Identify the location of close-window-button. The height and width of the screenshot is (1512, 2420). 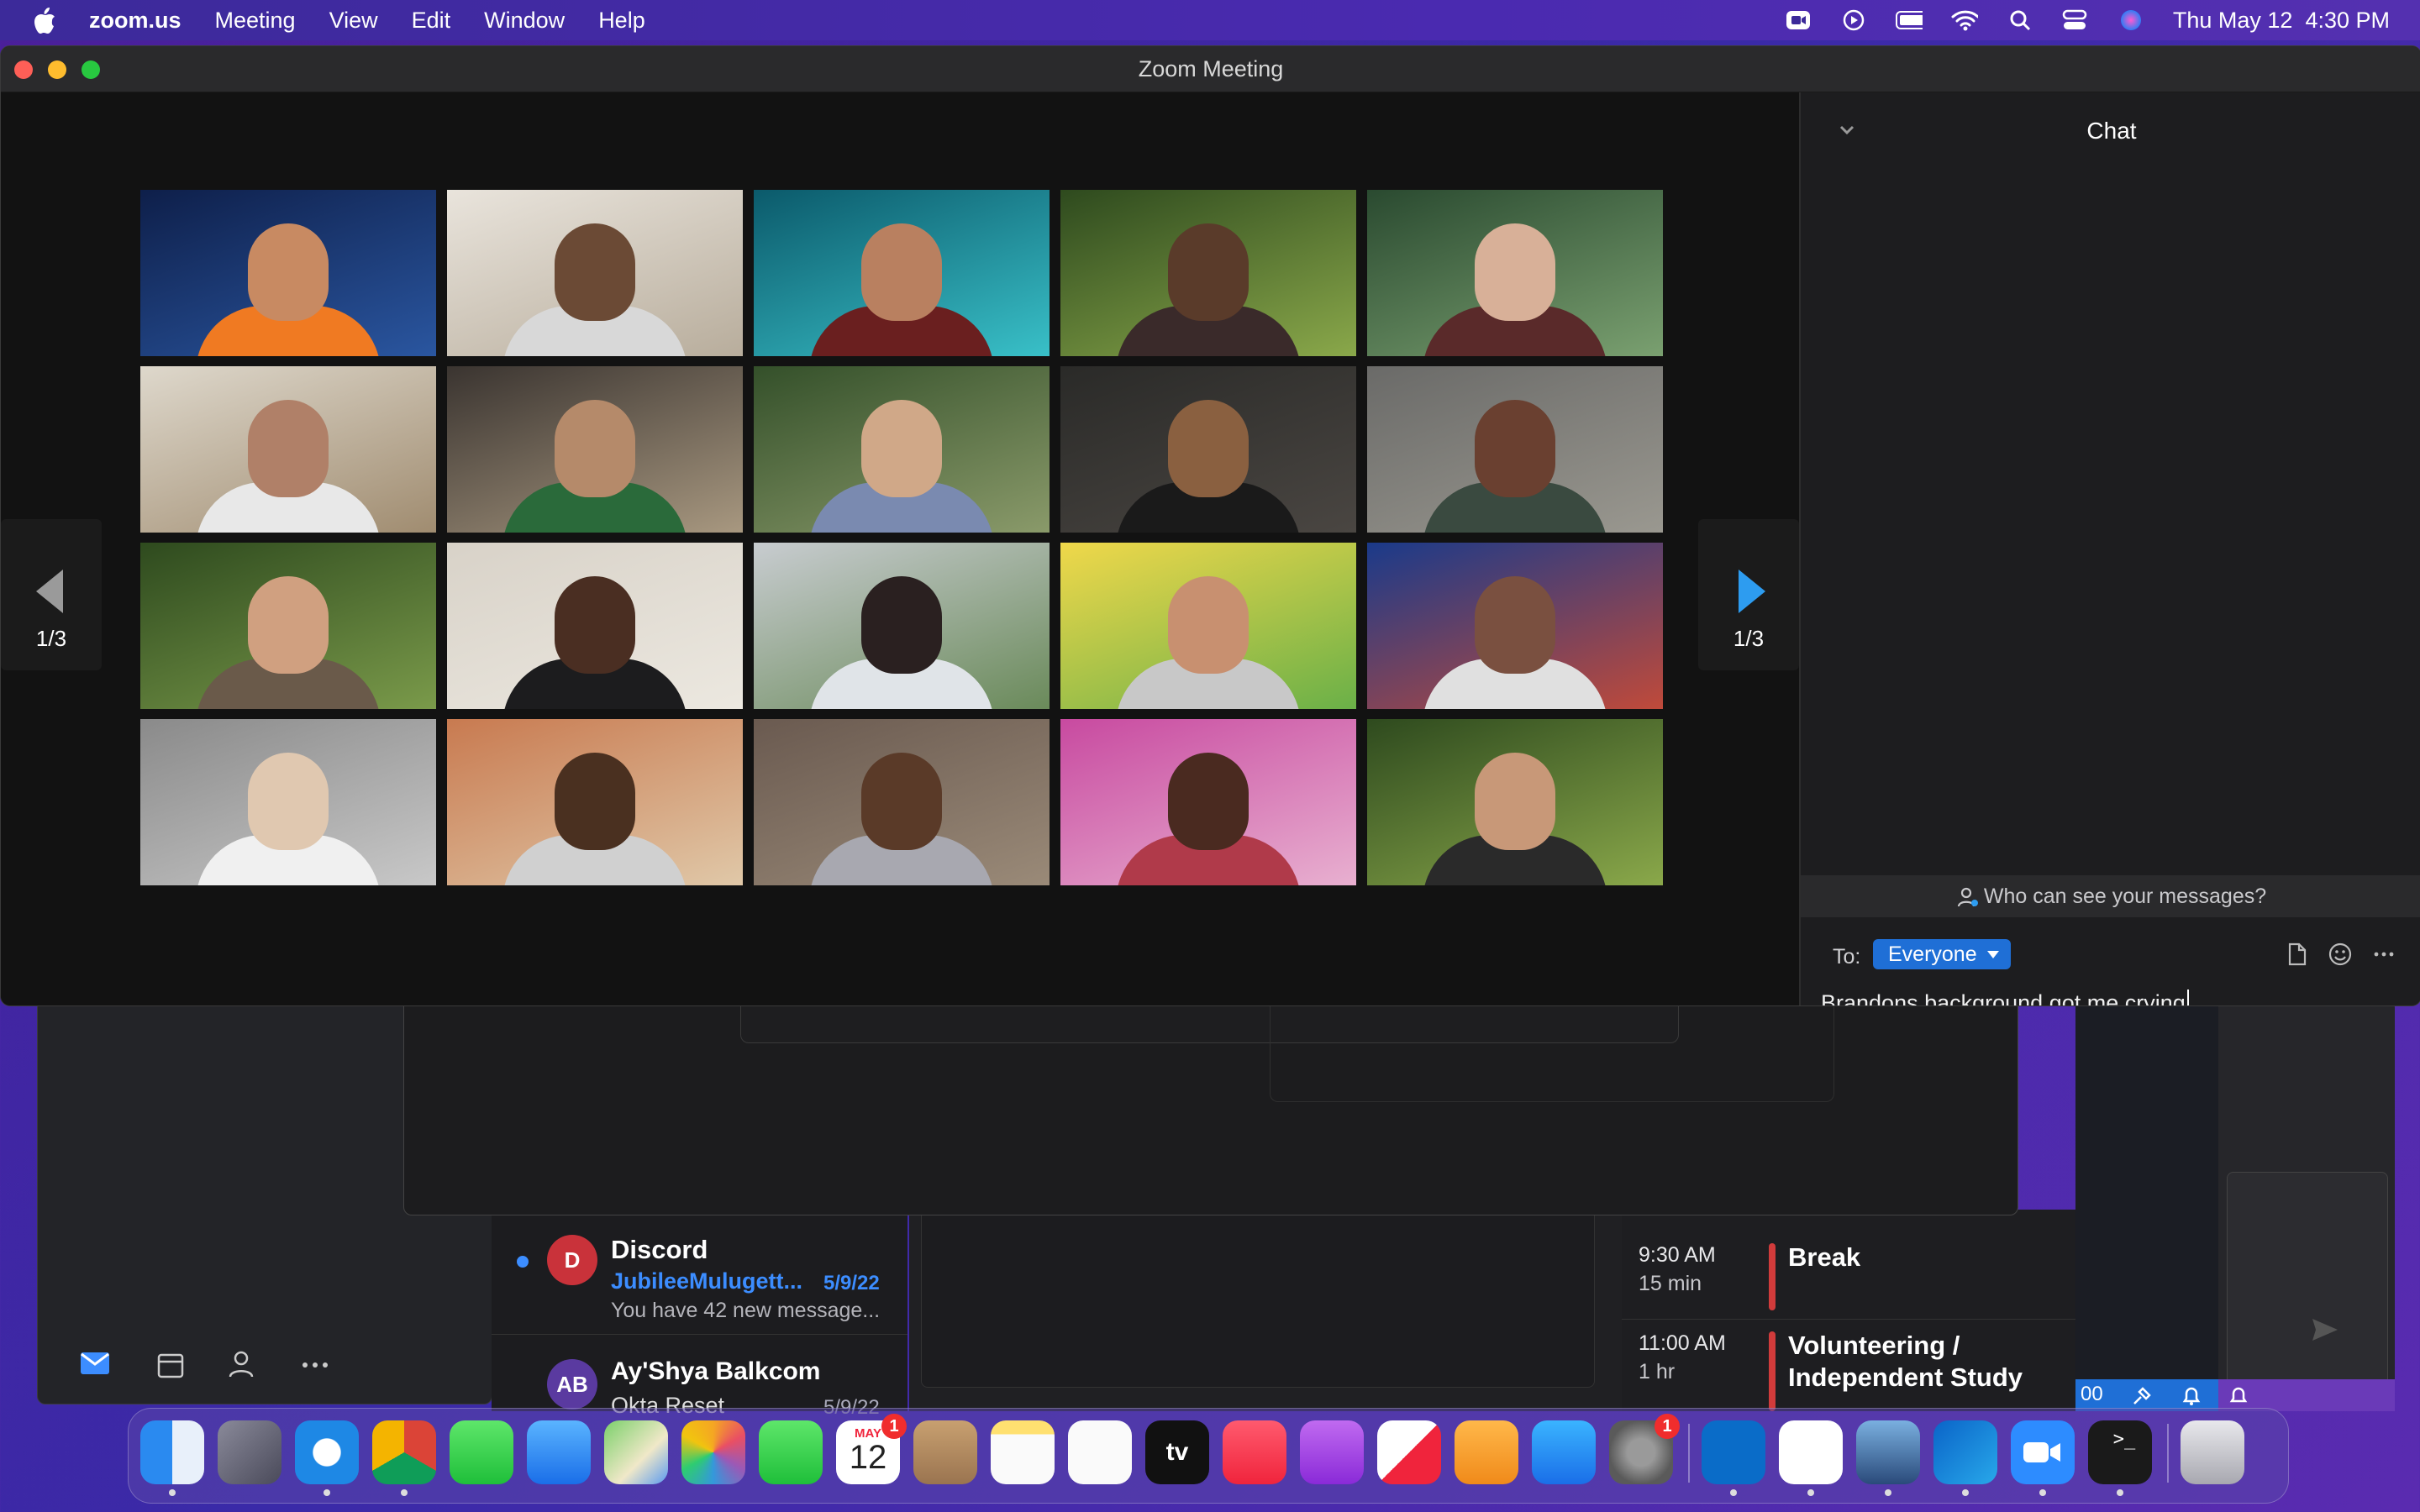
(23, 69).